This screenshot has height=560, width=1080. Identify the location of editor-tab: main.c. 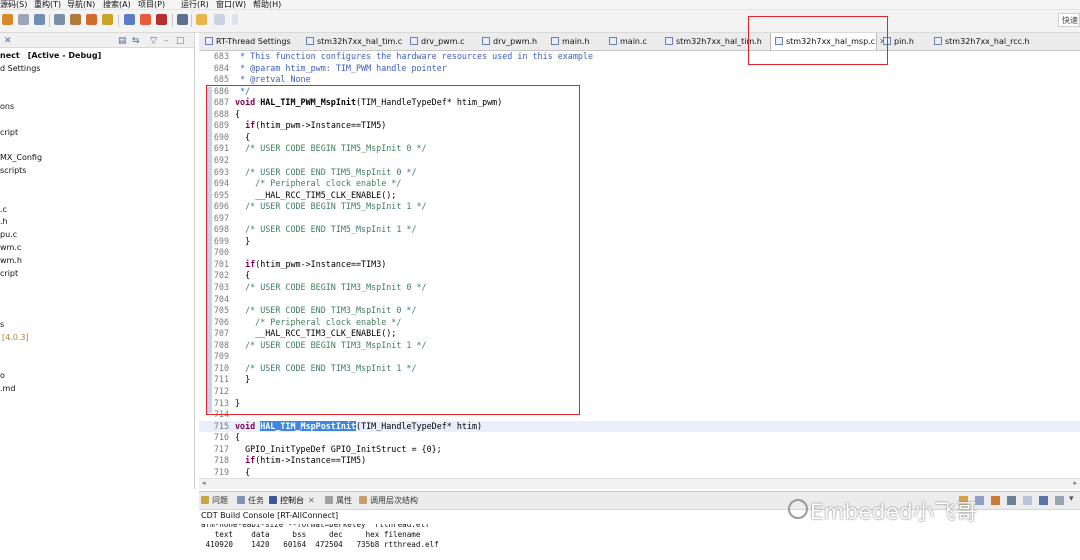
(632, 41).